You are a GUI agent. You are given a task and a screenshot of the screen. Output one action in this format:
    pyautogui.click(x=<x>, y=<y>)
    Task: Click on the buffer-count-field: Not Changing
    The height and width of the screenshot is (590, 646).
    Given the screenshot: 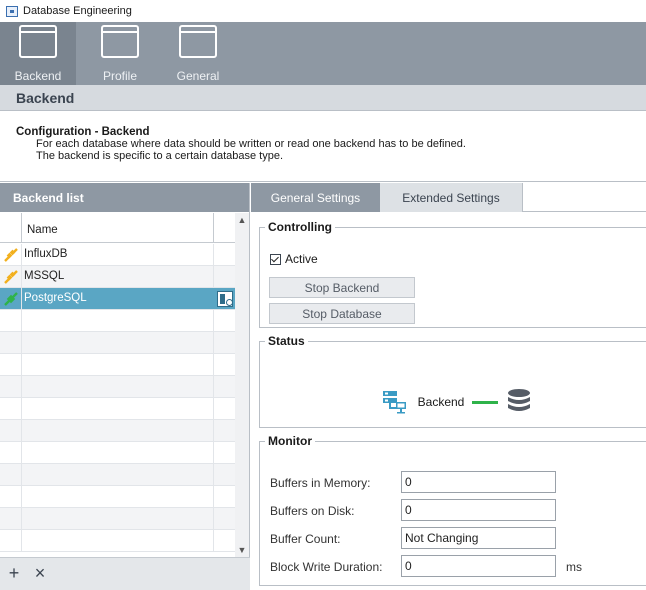 What is the action you would take?
    pyautogui.click(x=478, y=538)
    